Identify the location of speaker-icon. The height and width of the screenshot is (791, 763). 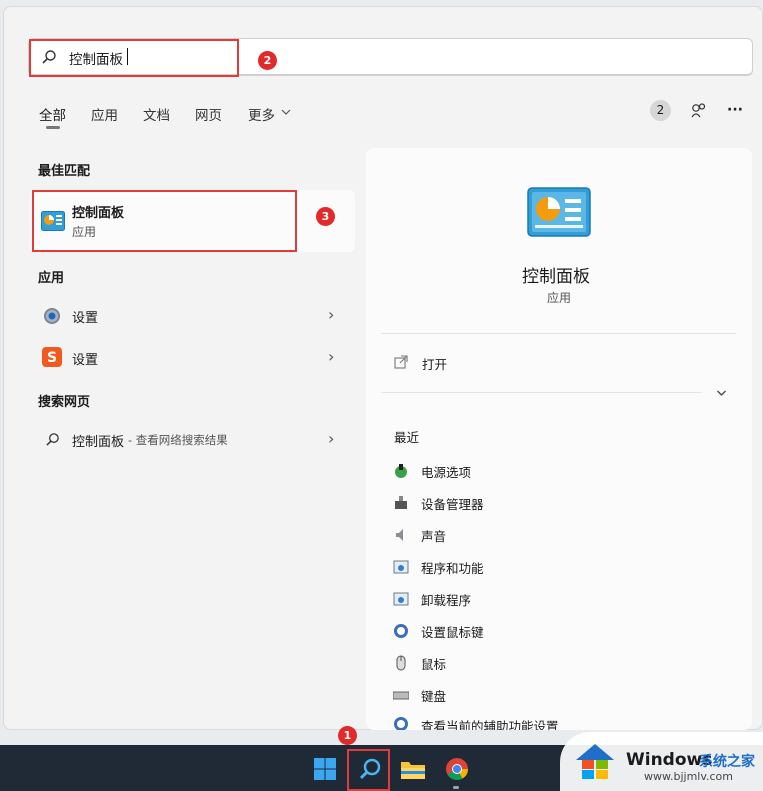
(401, 535).